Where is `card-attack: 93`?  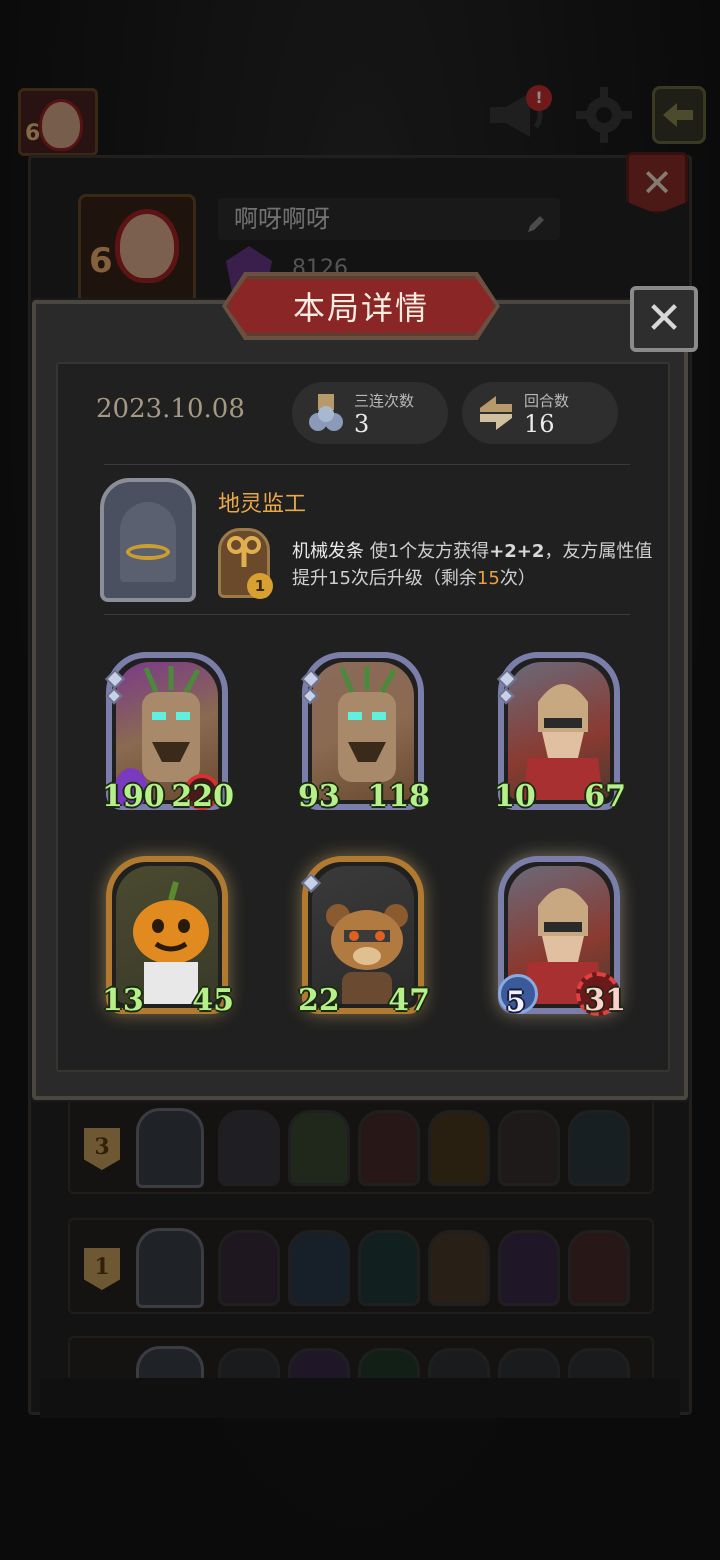
card-attack: 93 is located at coordinates (319, 796).